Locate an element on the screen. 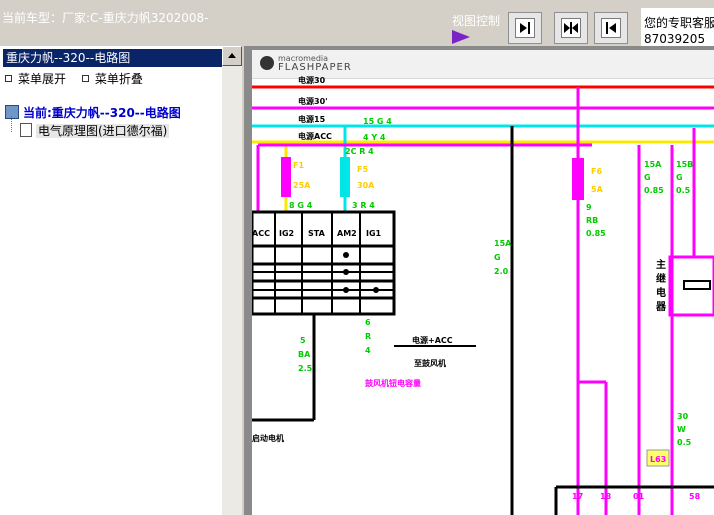 The height and width of the screenshot is (515, 714). lbl-w6b: R is located at coordinates (368, 336).